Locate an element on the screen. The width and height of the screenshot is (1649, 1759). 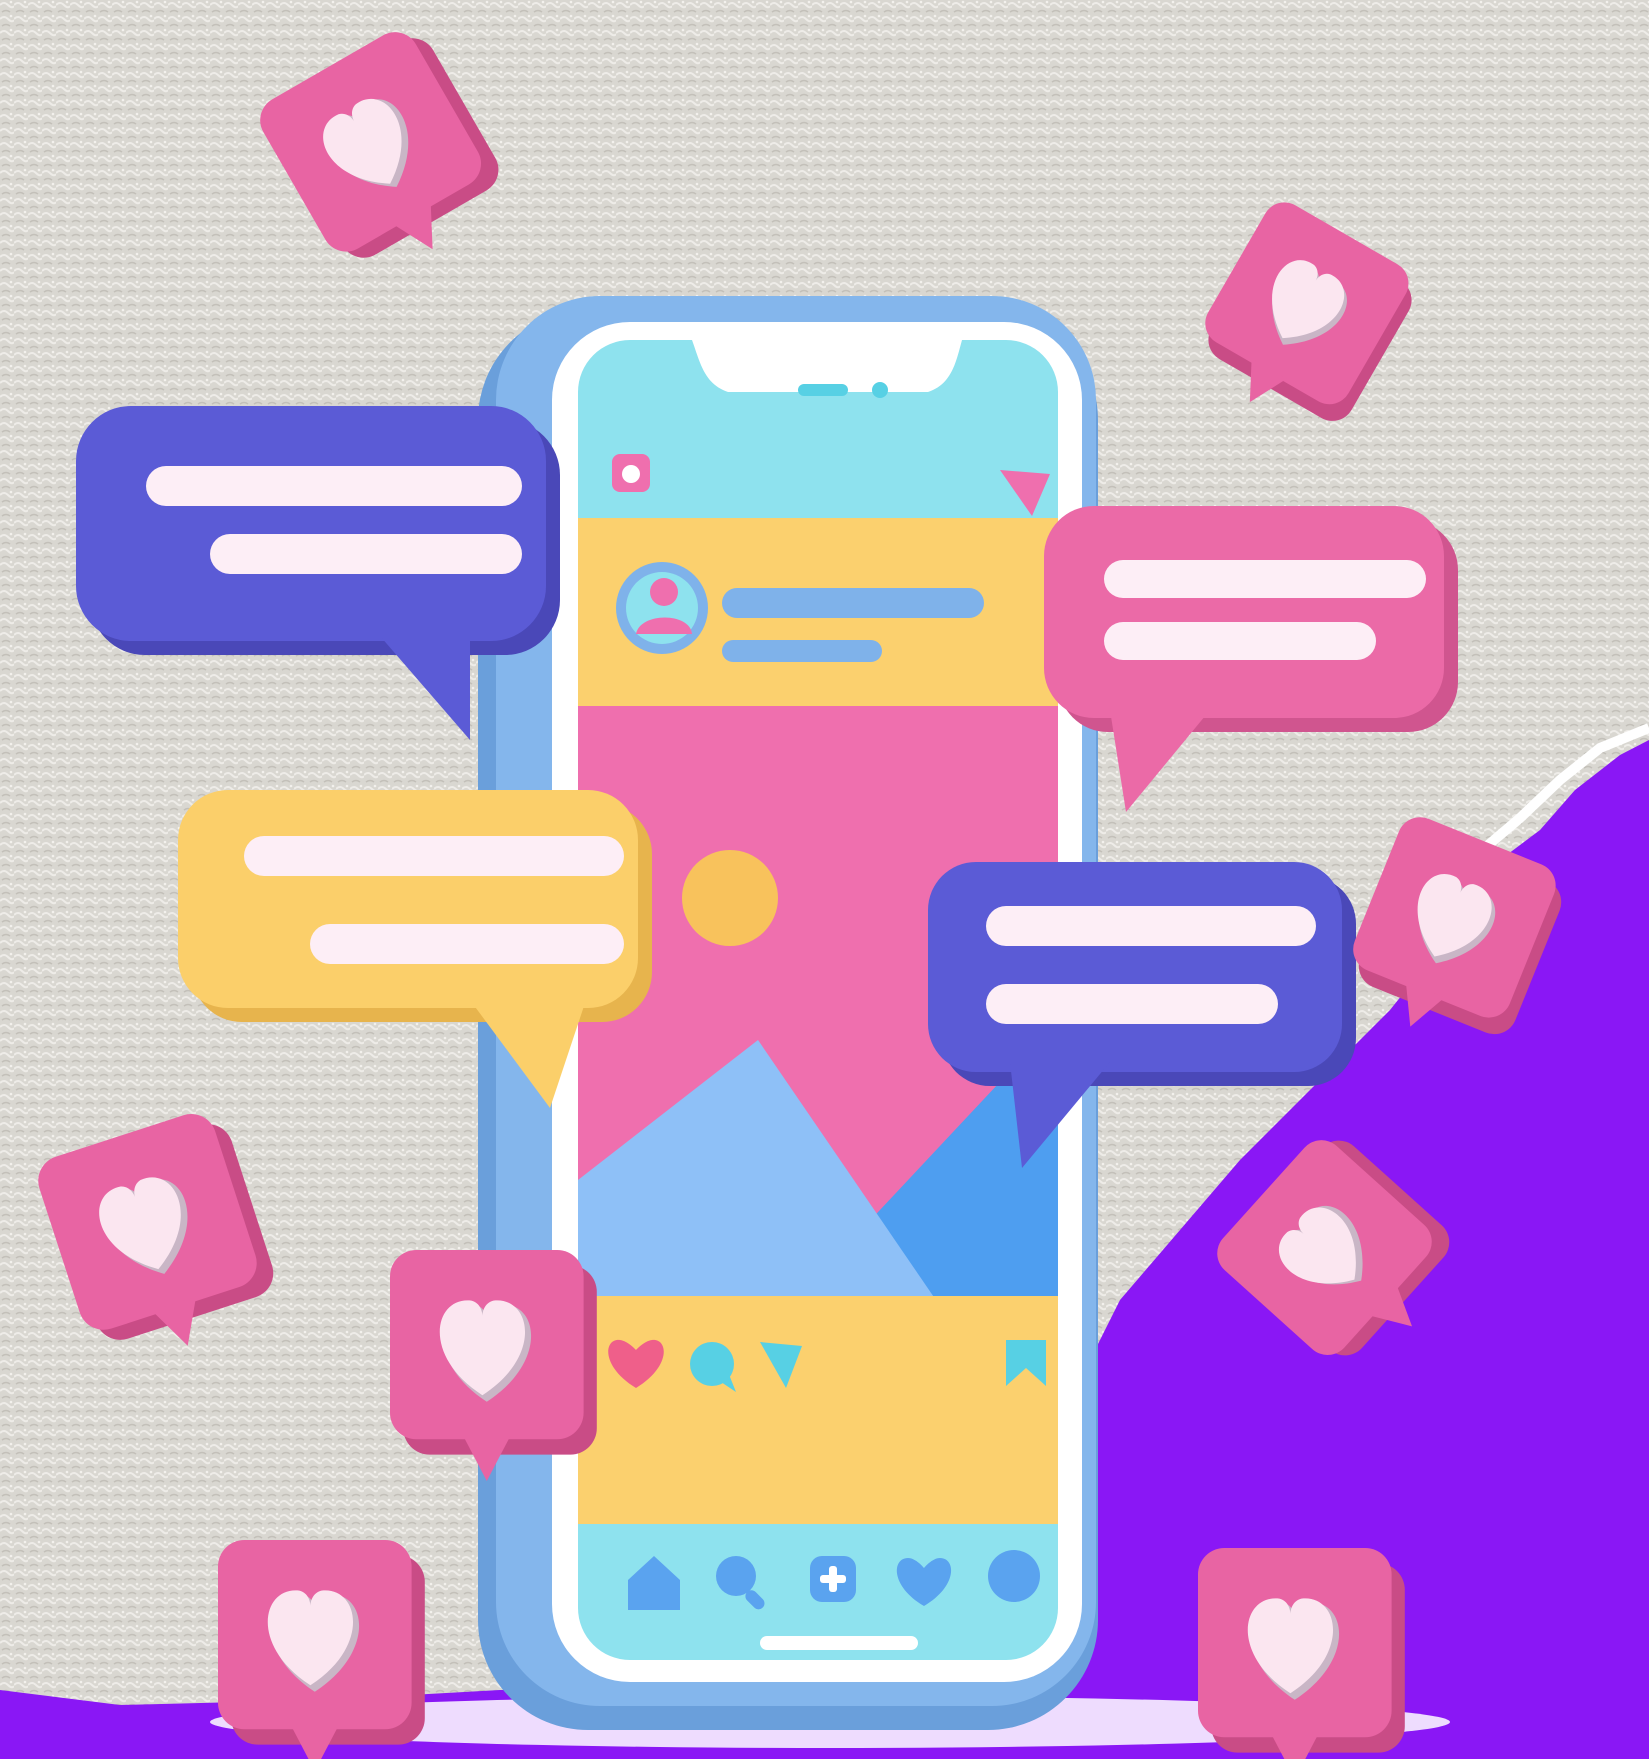
front-camera is located at coordinates (880, 390).